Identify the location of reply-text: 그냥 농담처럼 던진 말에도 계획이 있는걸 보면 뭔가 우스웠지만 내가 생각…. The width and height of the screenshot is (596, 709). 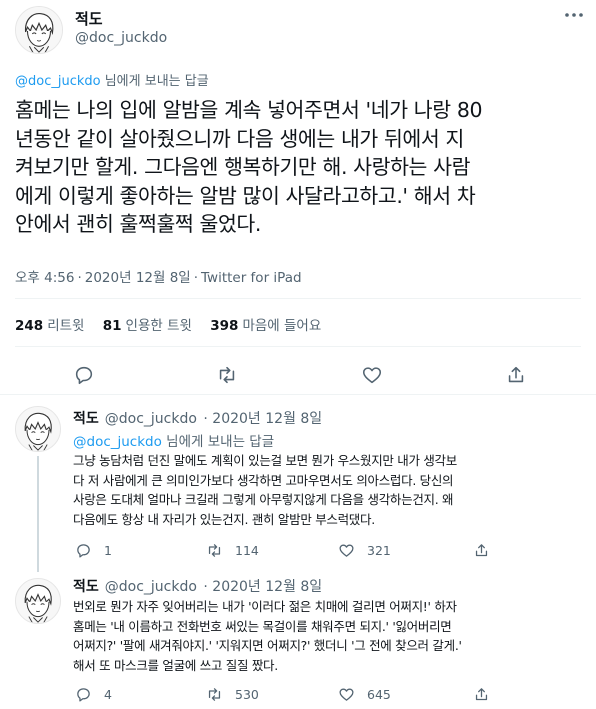
(265, 490).